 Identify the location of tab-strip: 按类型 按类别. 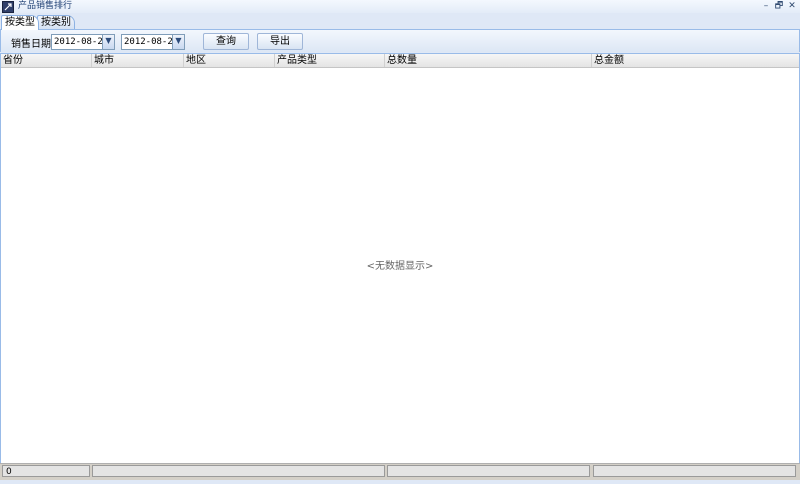
(400, 21).